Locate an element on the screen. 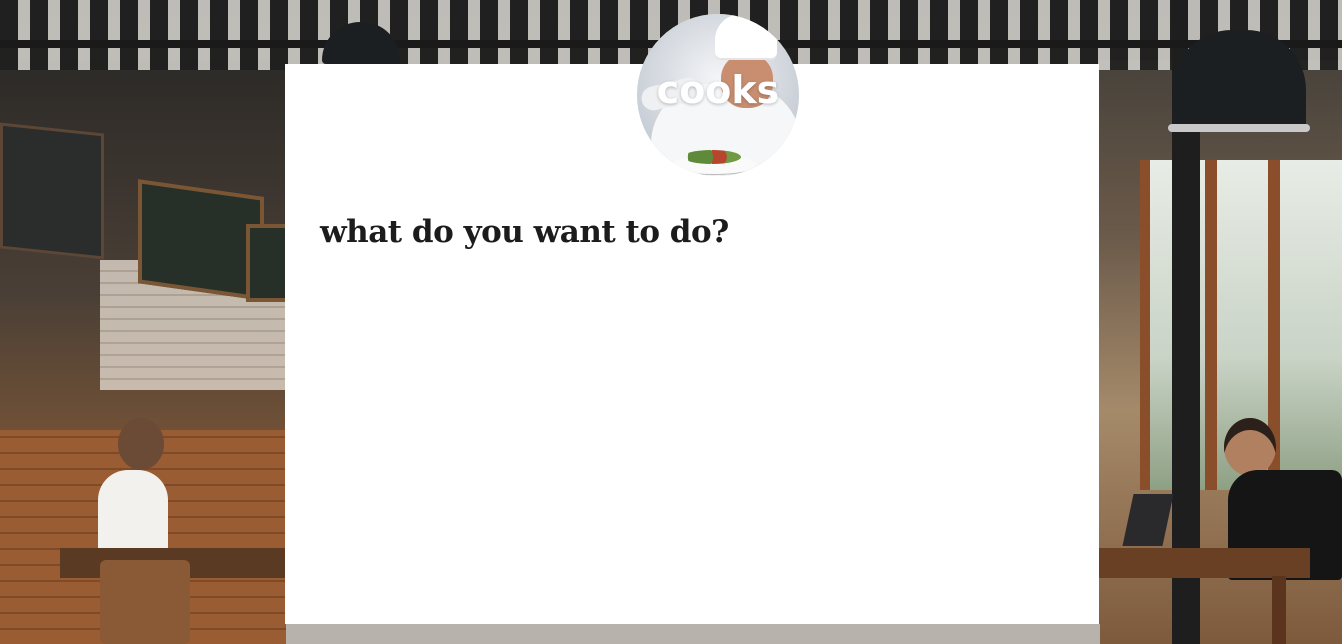 The width and height of the screenshot is (1342, 644). background-chair is located at coordinates (145, 602).